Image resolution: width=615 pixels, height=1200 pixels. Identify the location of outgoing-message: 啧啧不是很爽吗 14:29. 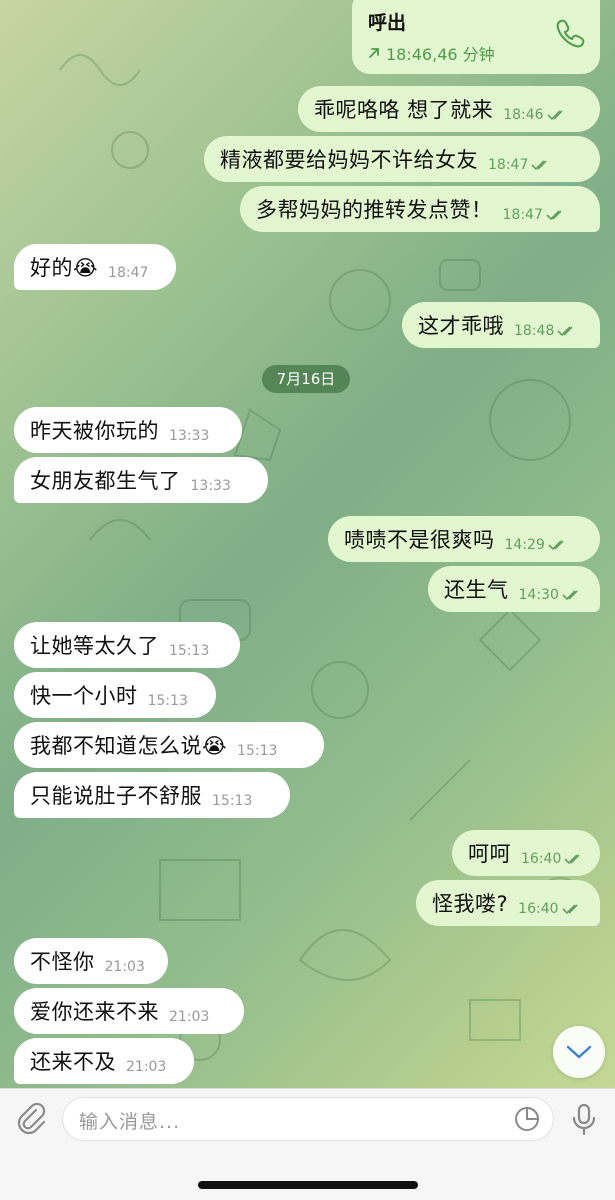
(464, 539).